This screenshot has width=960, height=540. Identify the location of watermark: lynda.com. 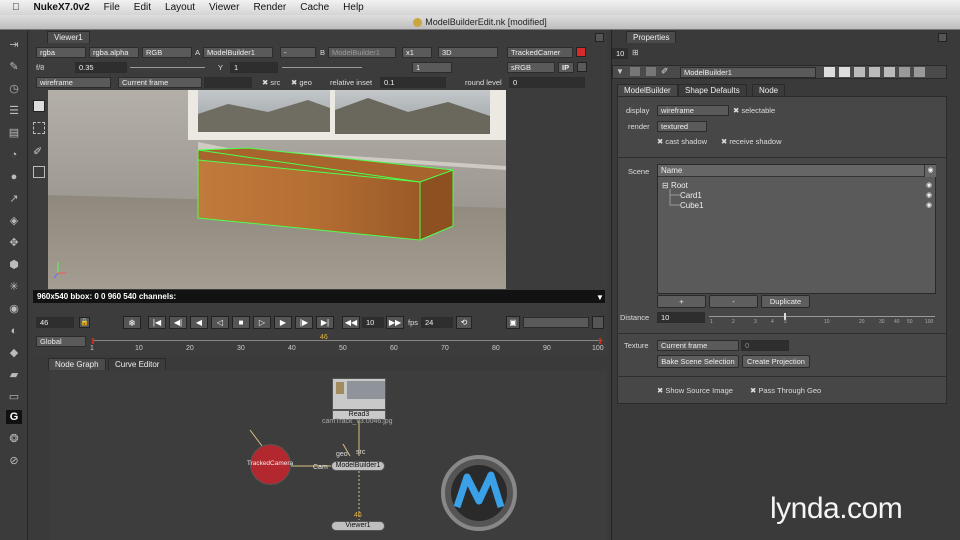
(836, 508).